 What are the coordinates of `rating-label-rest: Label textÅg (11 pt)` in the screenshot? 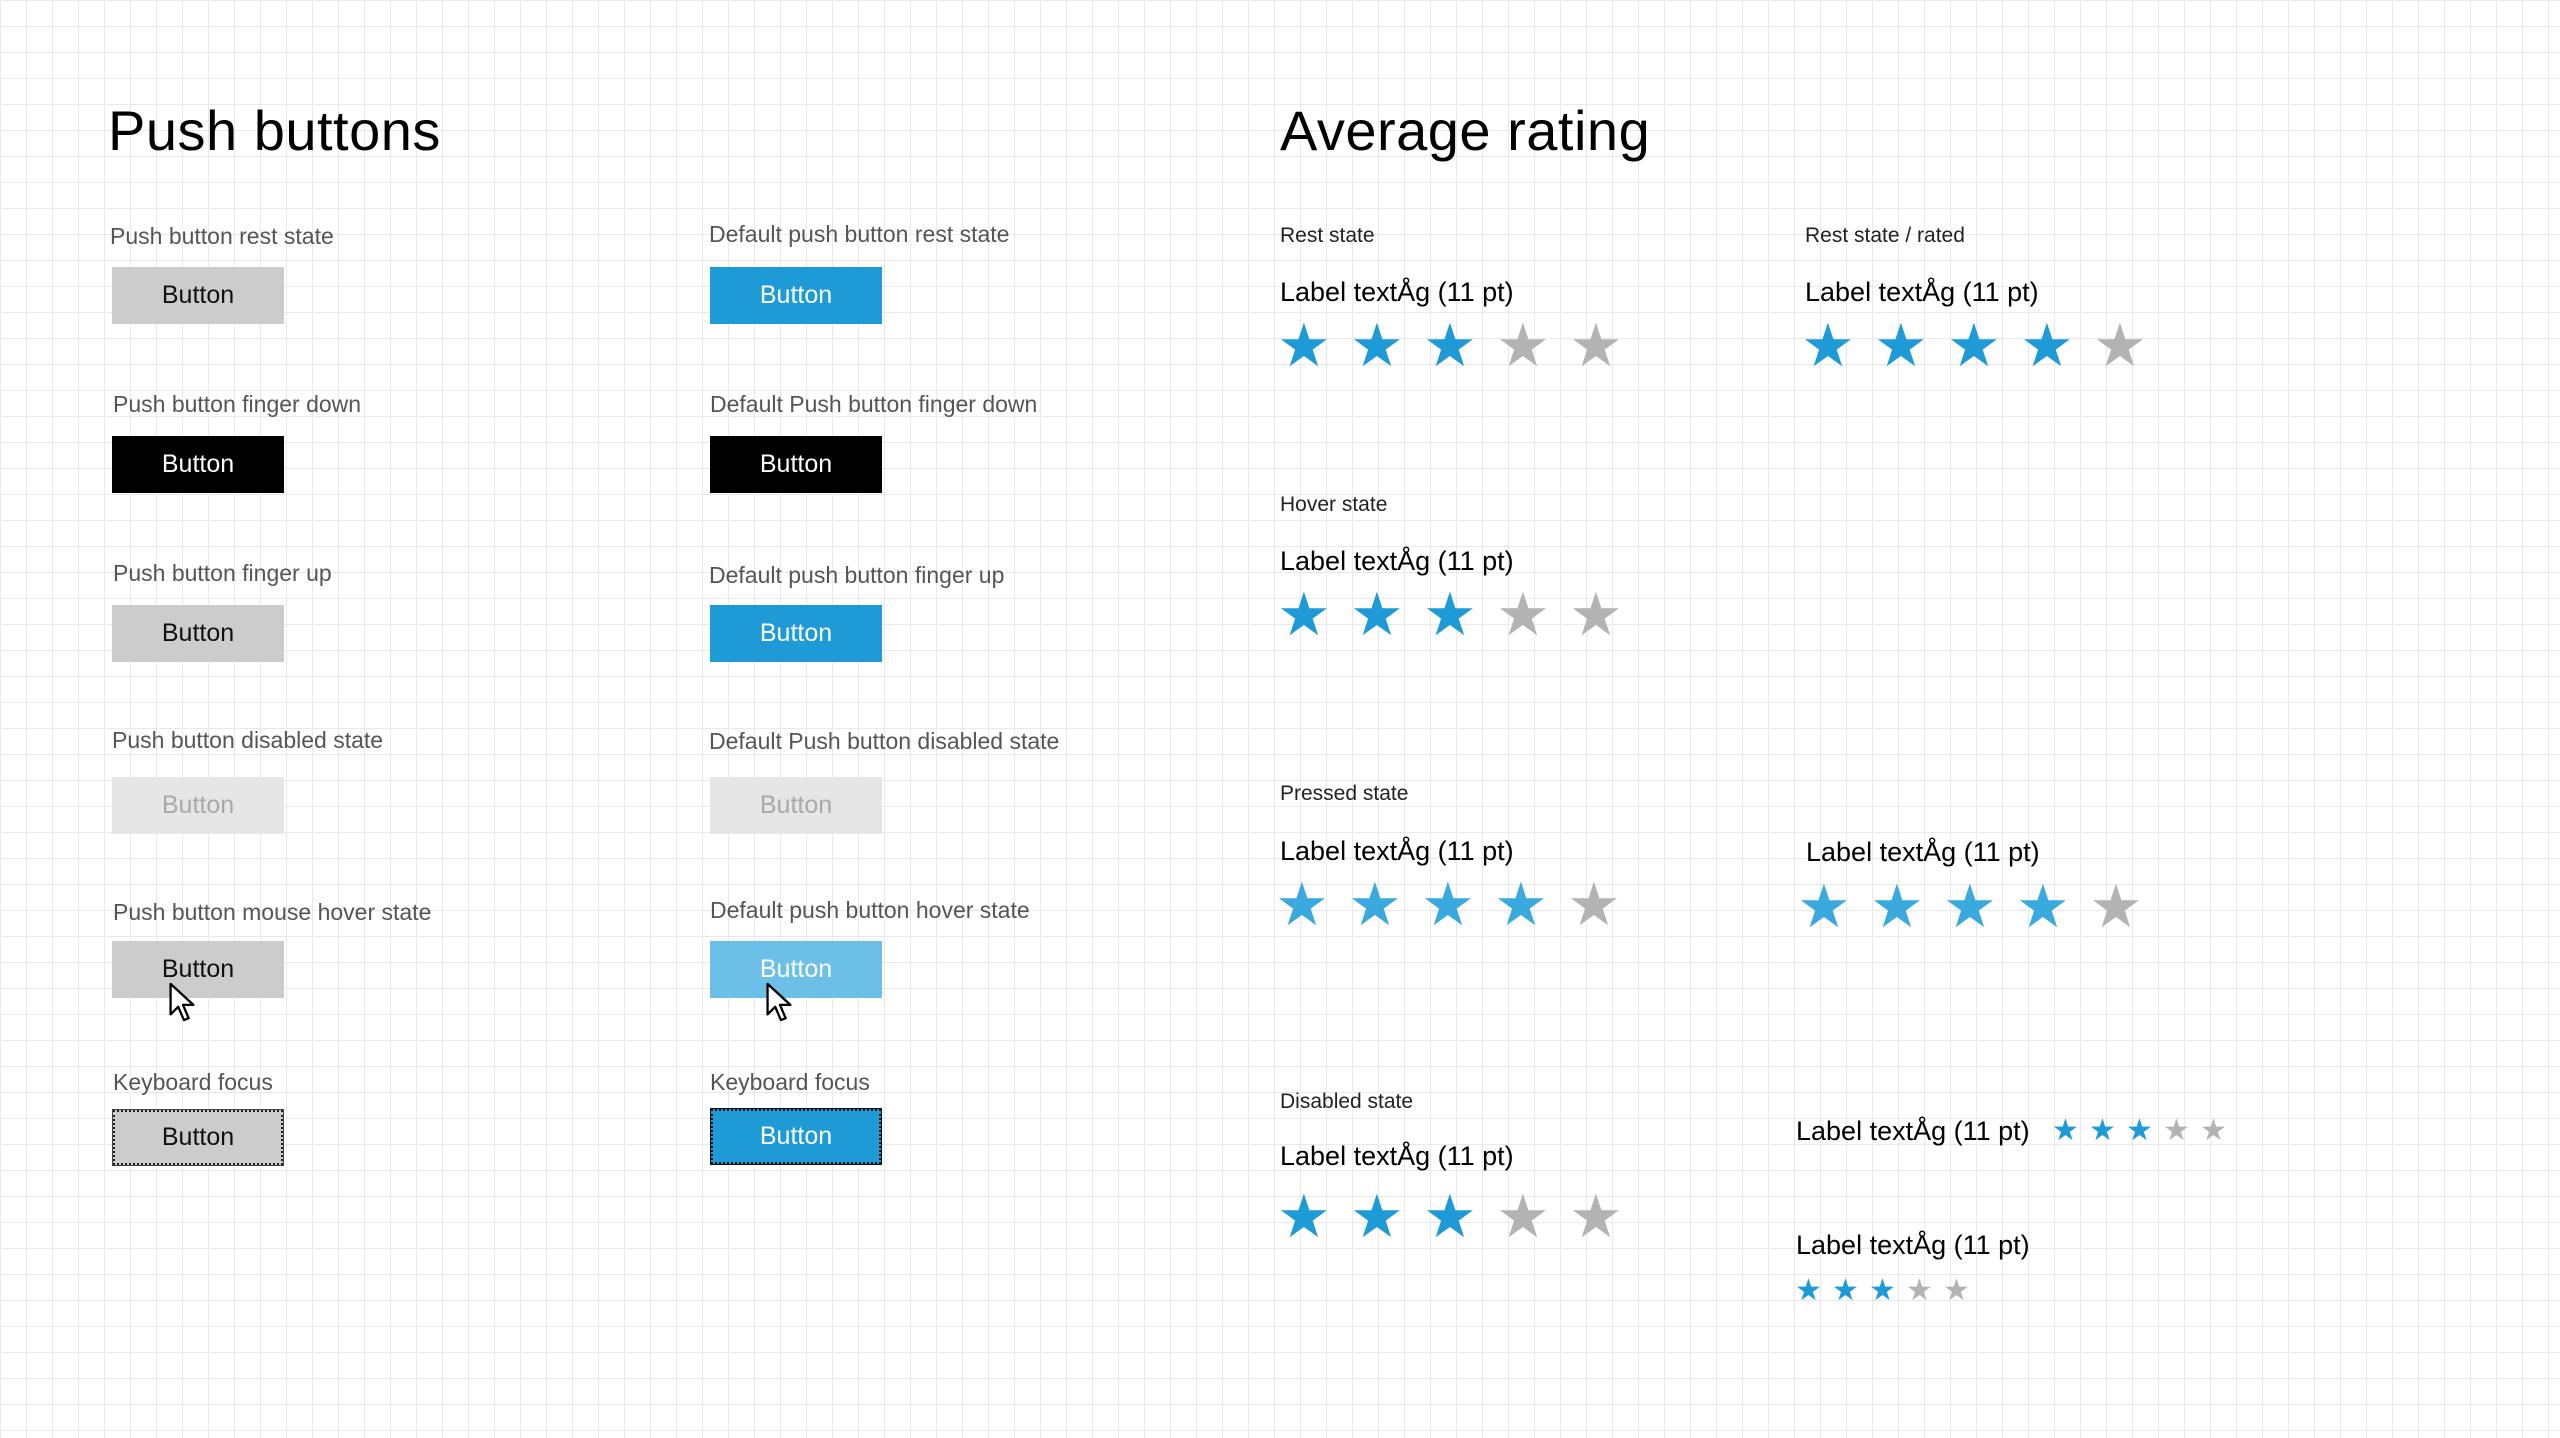 It's located at (1397, 292).